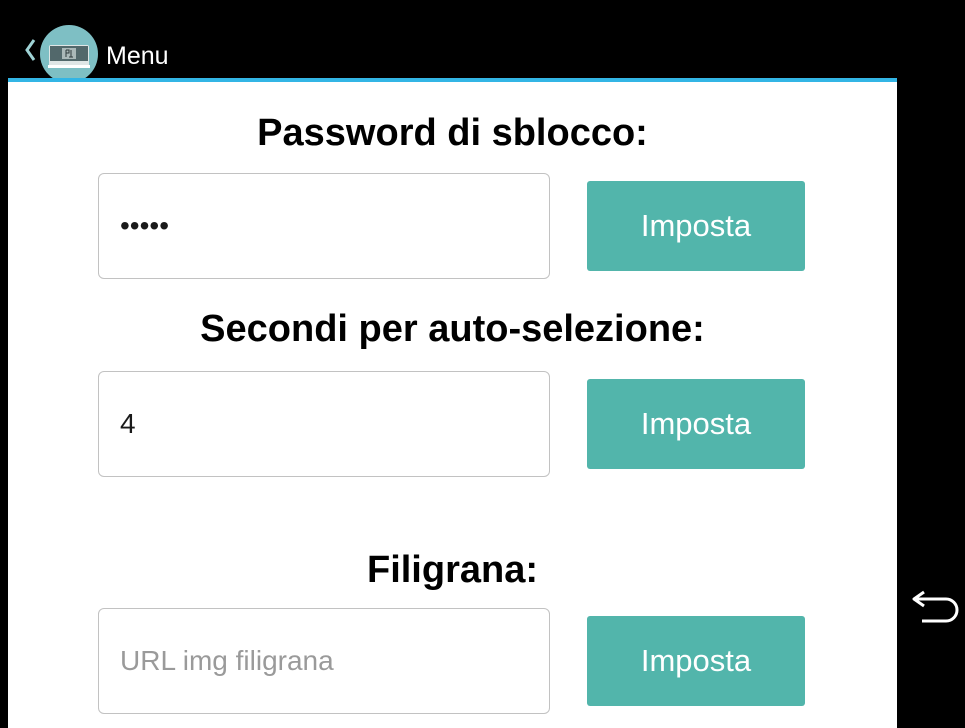  Describe the element at coordinates (452, 45) in the screenshot. I see `action-bar: Menu` at that location.